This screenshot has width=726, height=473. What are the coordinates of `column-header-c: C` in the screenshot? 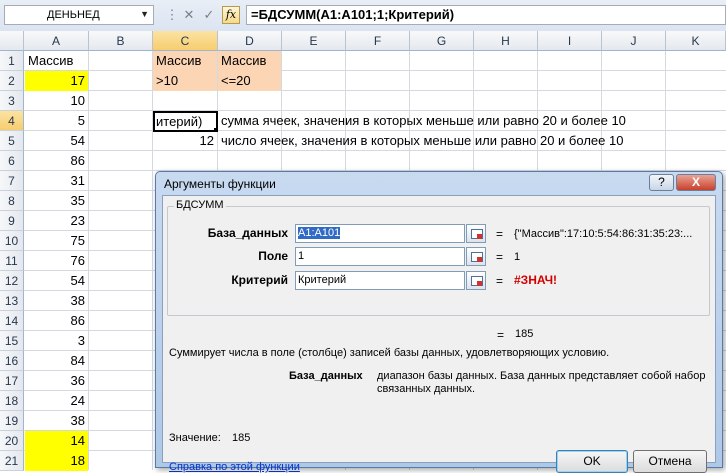 It's located at (185, 41).